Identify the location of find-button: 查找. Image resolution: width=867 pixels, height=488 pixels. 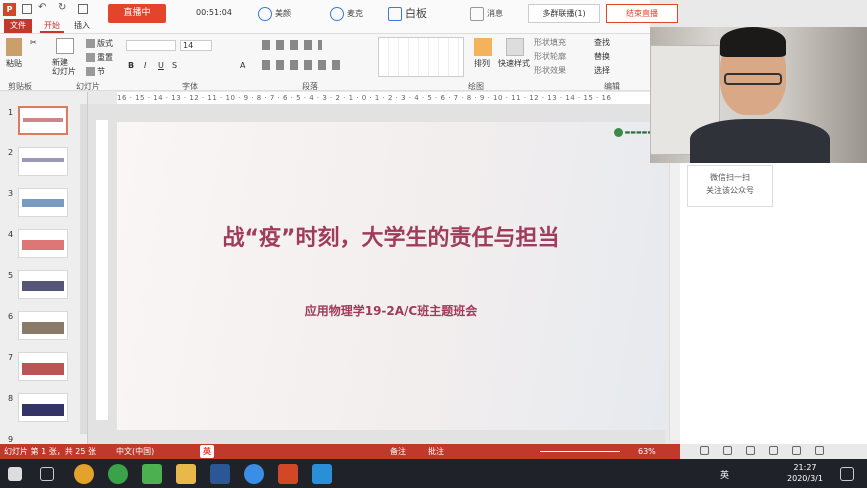
(602, 42).